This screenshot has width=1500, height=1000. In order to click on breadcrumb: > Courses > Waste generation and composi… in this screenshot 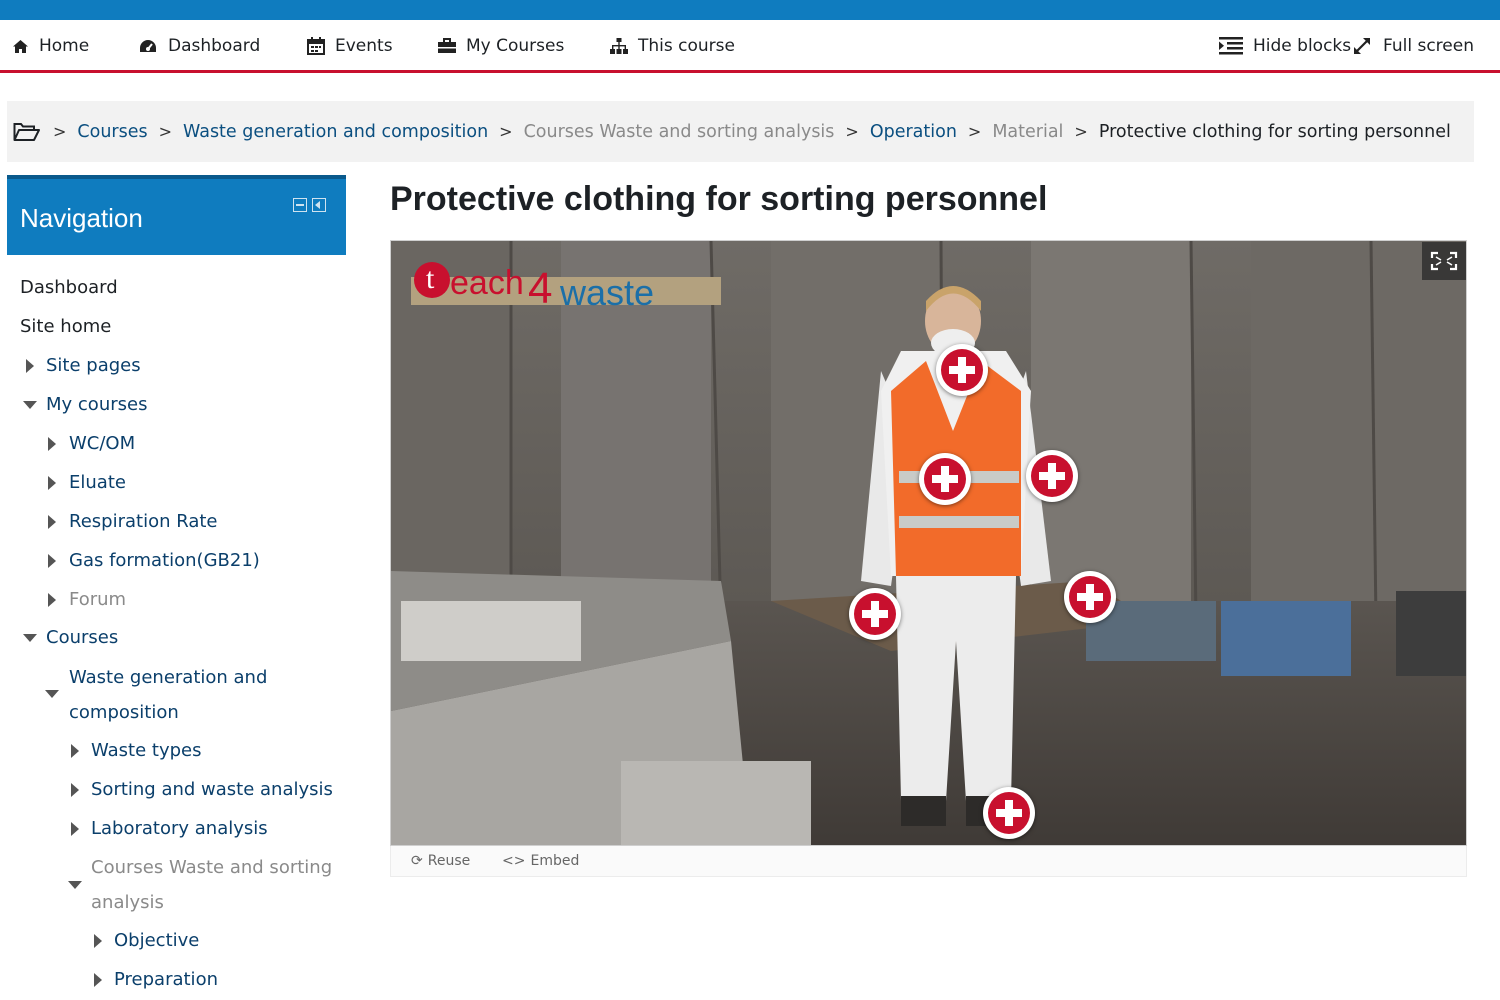, I will do `click(740, 131)`.